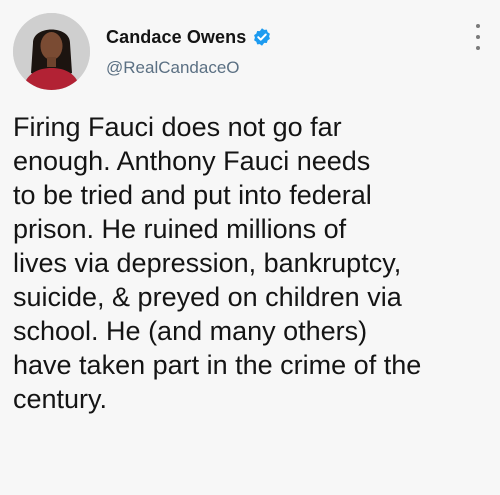  What do you see at coordinates (192, 195) in the screenshot?
I see `tweet-text-line: to be tried and put into federal` at bounding box center [192, 195].